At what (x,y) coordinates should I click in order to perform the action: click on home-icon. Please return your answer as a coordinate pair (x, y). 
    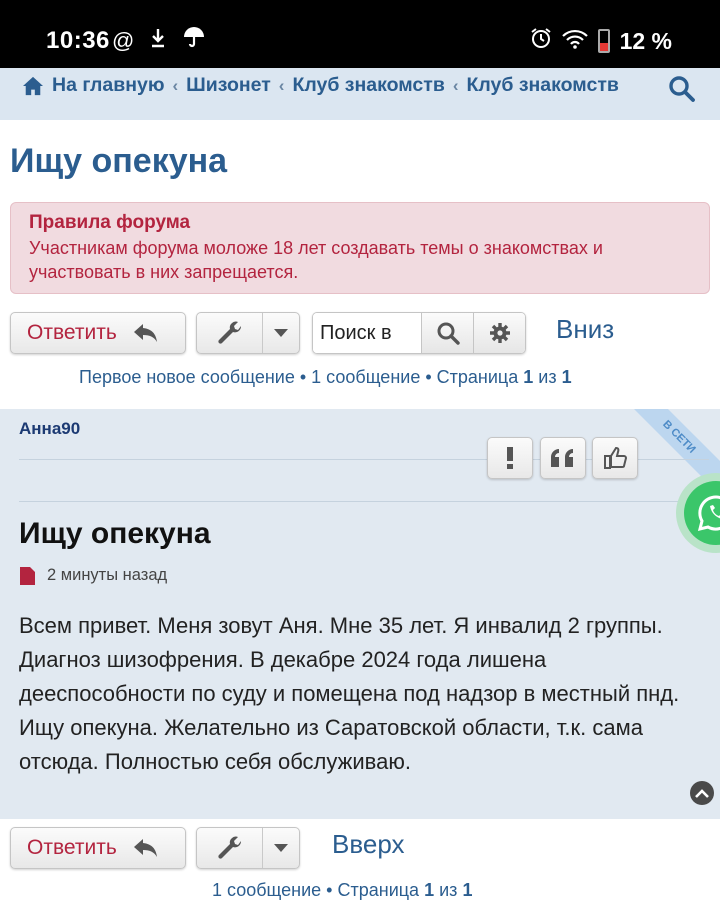
    Looking at the image, I should click on (33, 85).